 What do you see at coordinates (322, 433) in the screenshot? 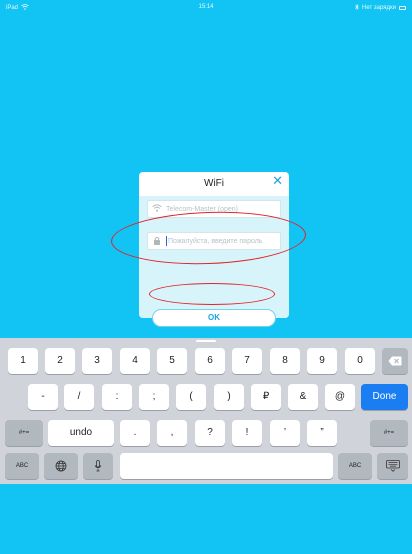
I see `key-quote: ”` at bounding box center [322, 433].